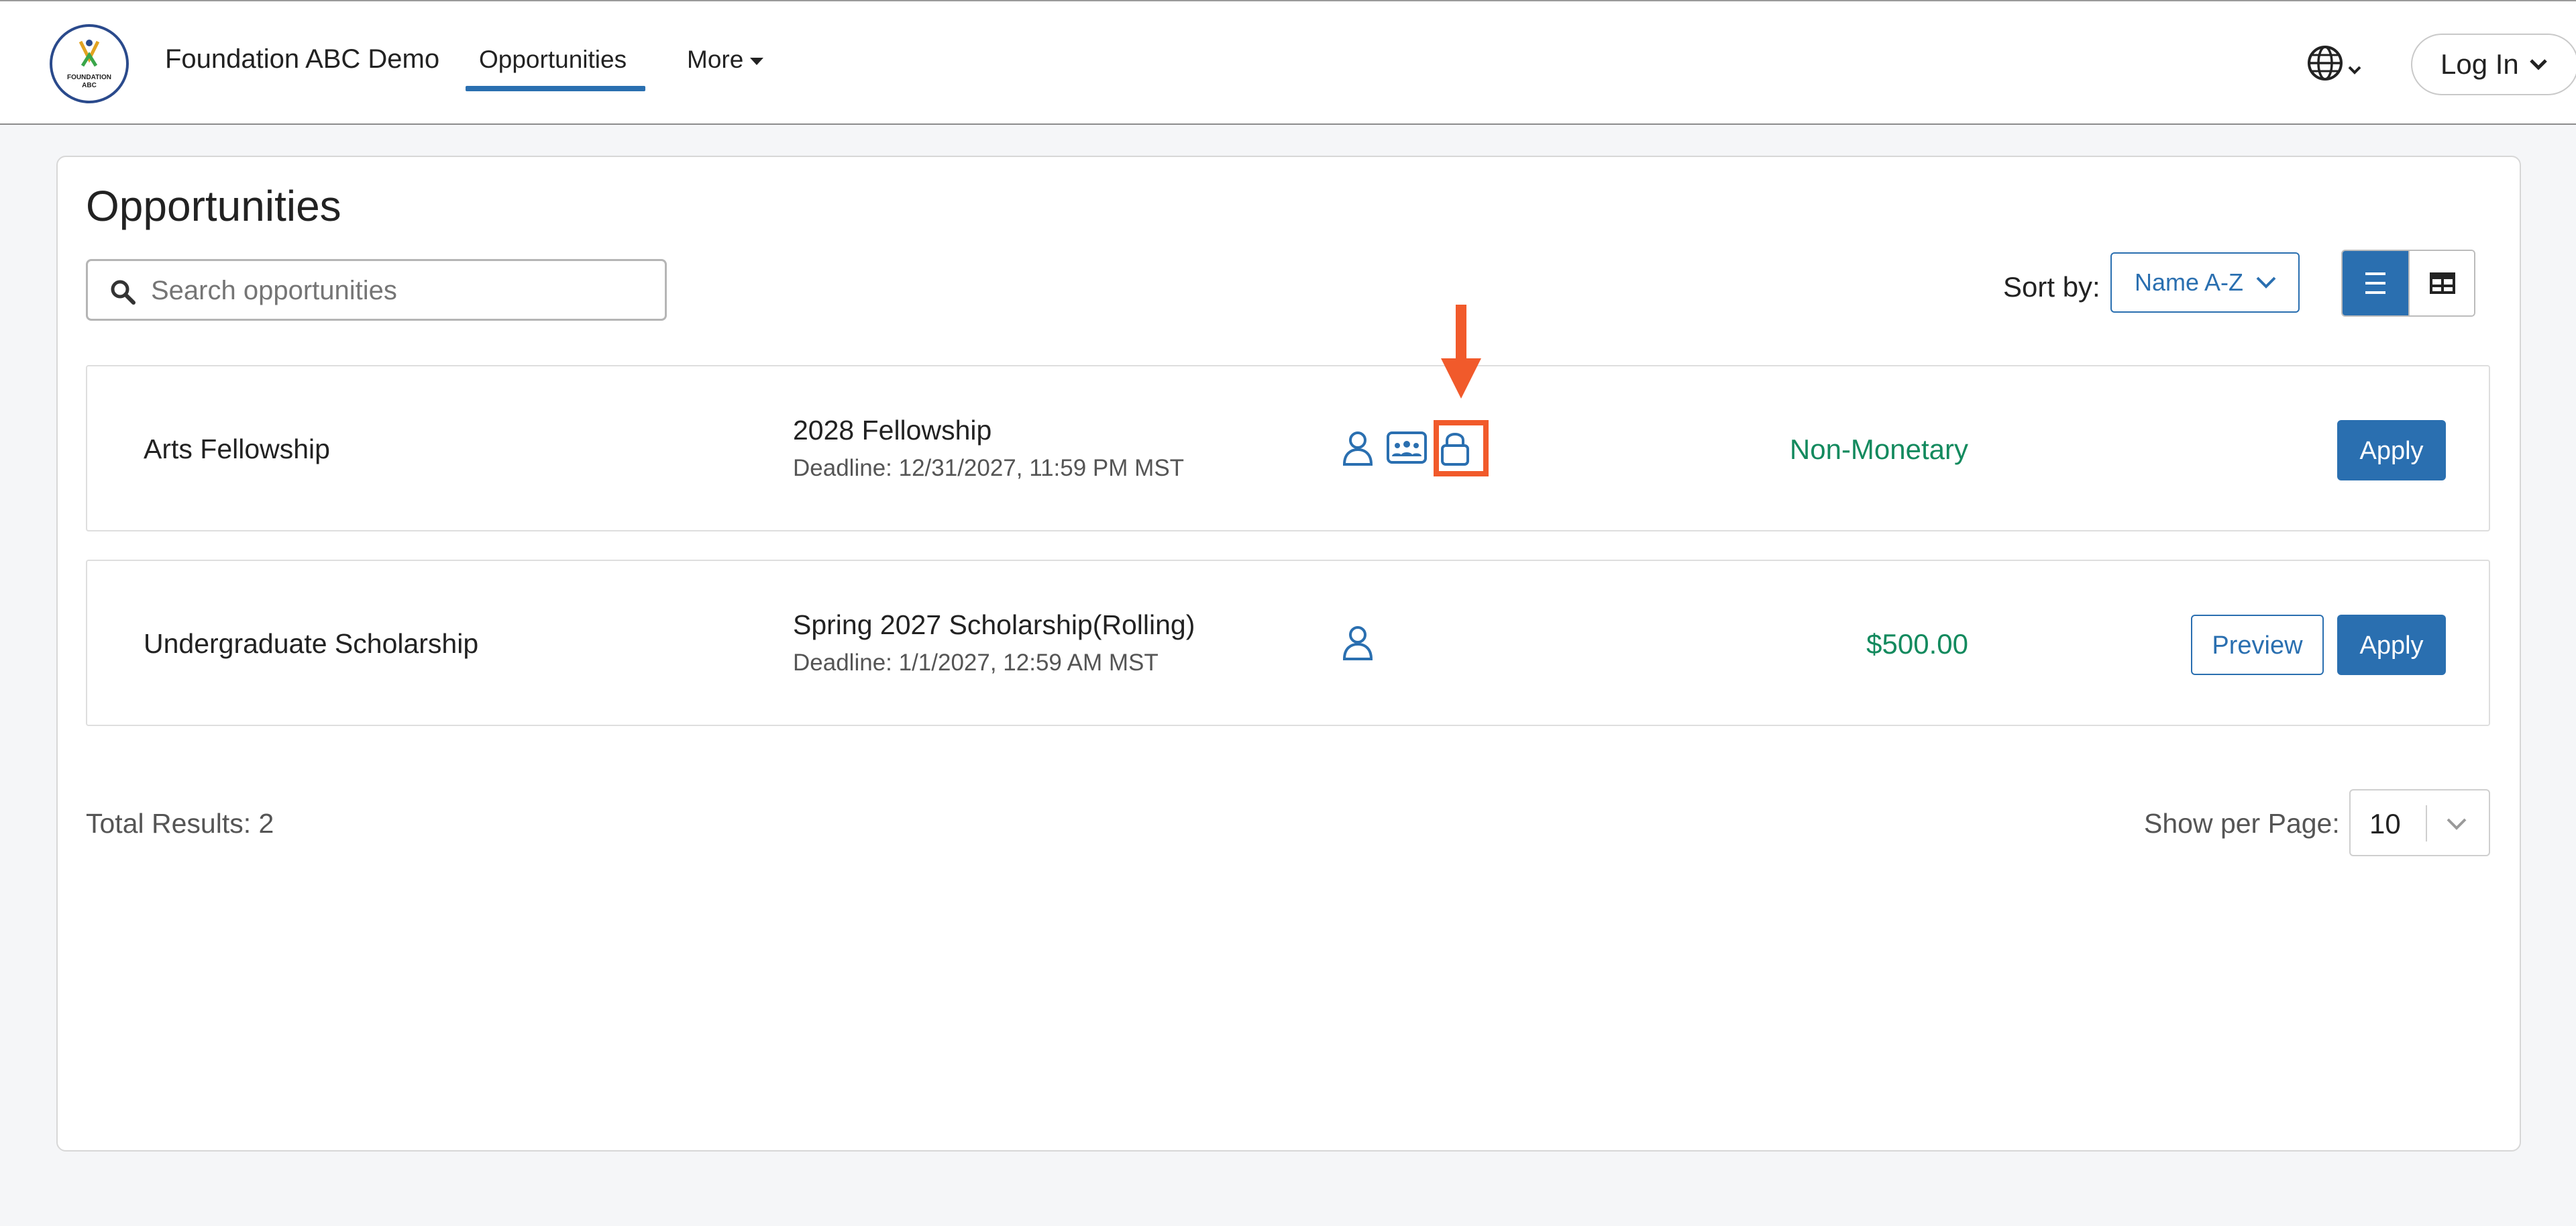 The height and width of the screenshot is (1226, 2576). I want to click on login-label: Log In, so click(2479, 64).